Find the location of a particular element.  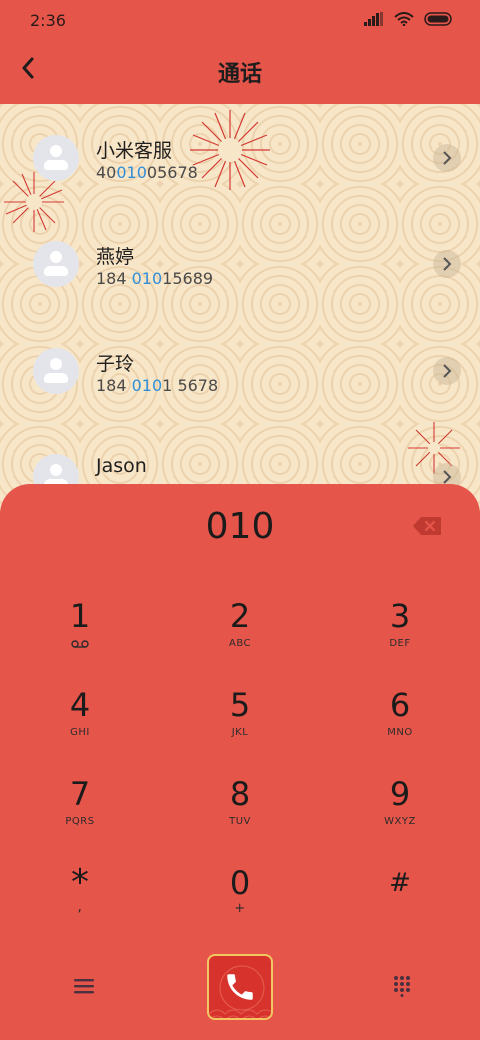

key-hash: # is located at coordinates (400, 905).